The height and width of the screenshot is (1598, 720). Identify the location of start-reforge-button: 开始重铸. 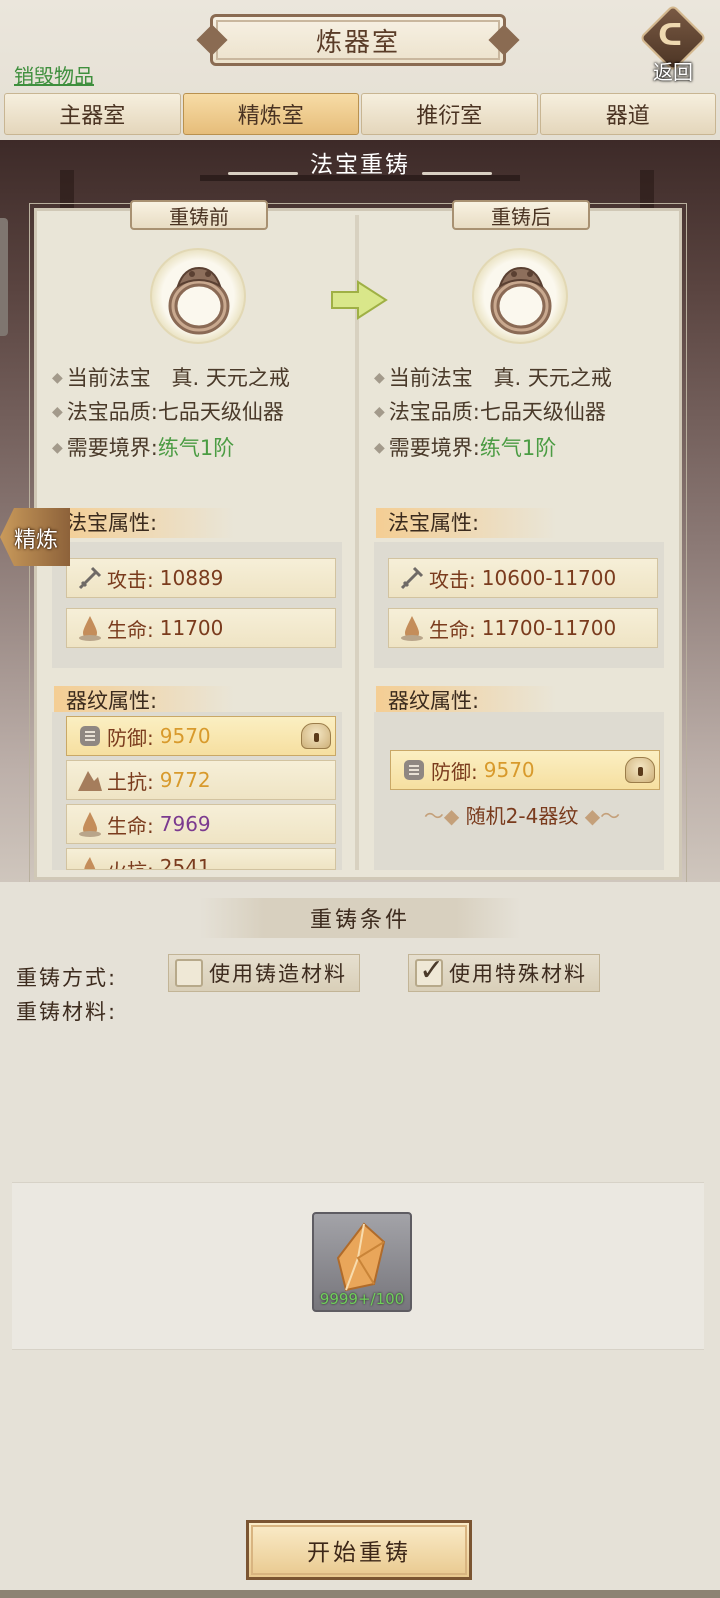
(359, 1550).